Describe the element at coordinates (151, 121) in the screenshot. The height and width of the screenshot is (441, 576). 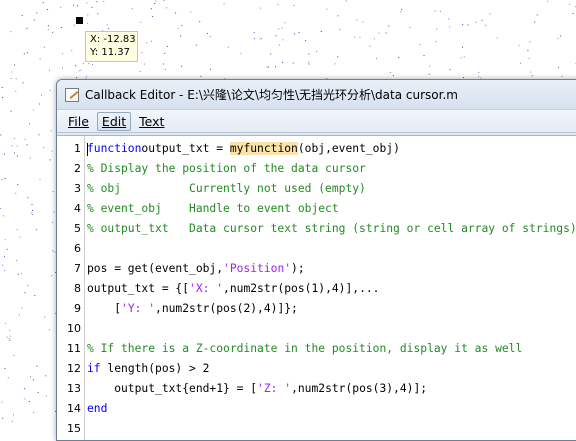
I see `menu-text: Text` at that location.